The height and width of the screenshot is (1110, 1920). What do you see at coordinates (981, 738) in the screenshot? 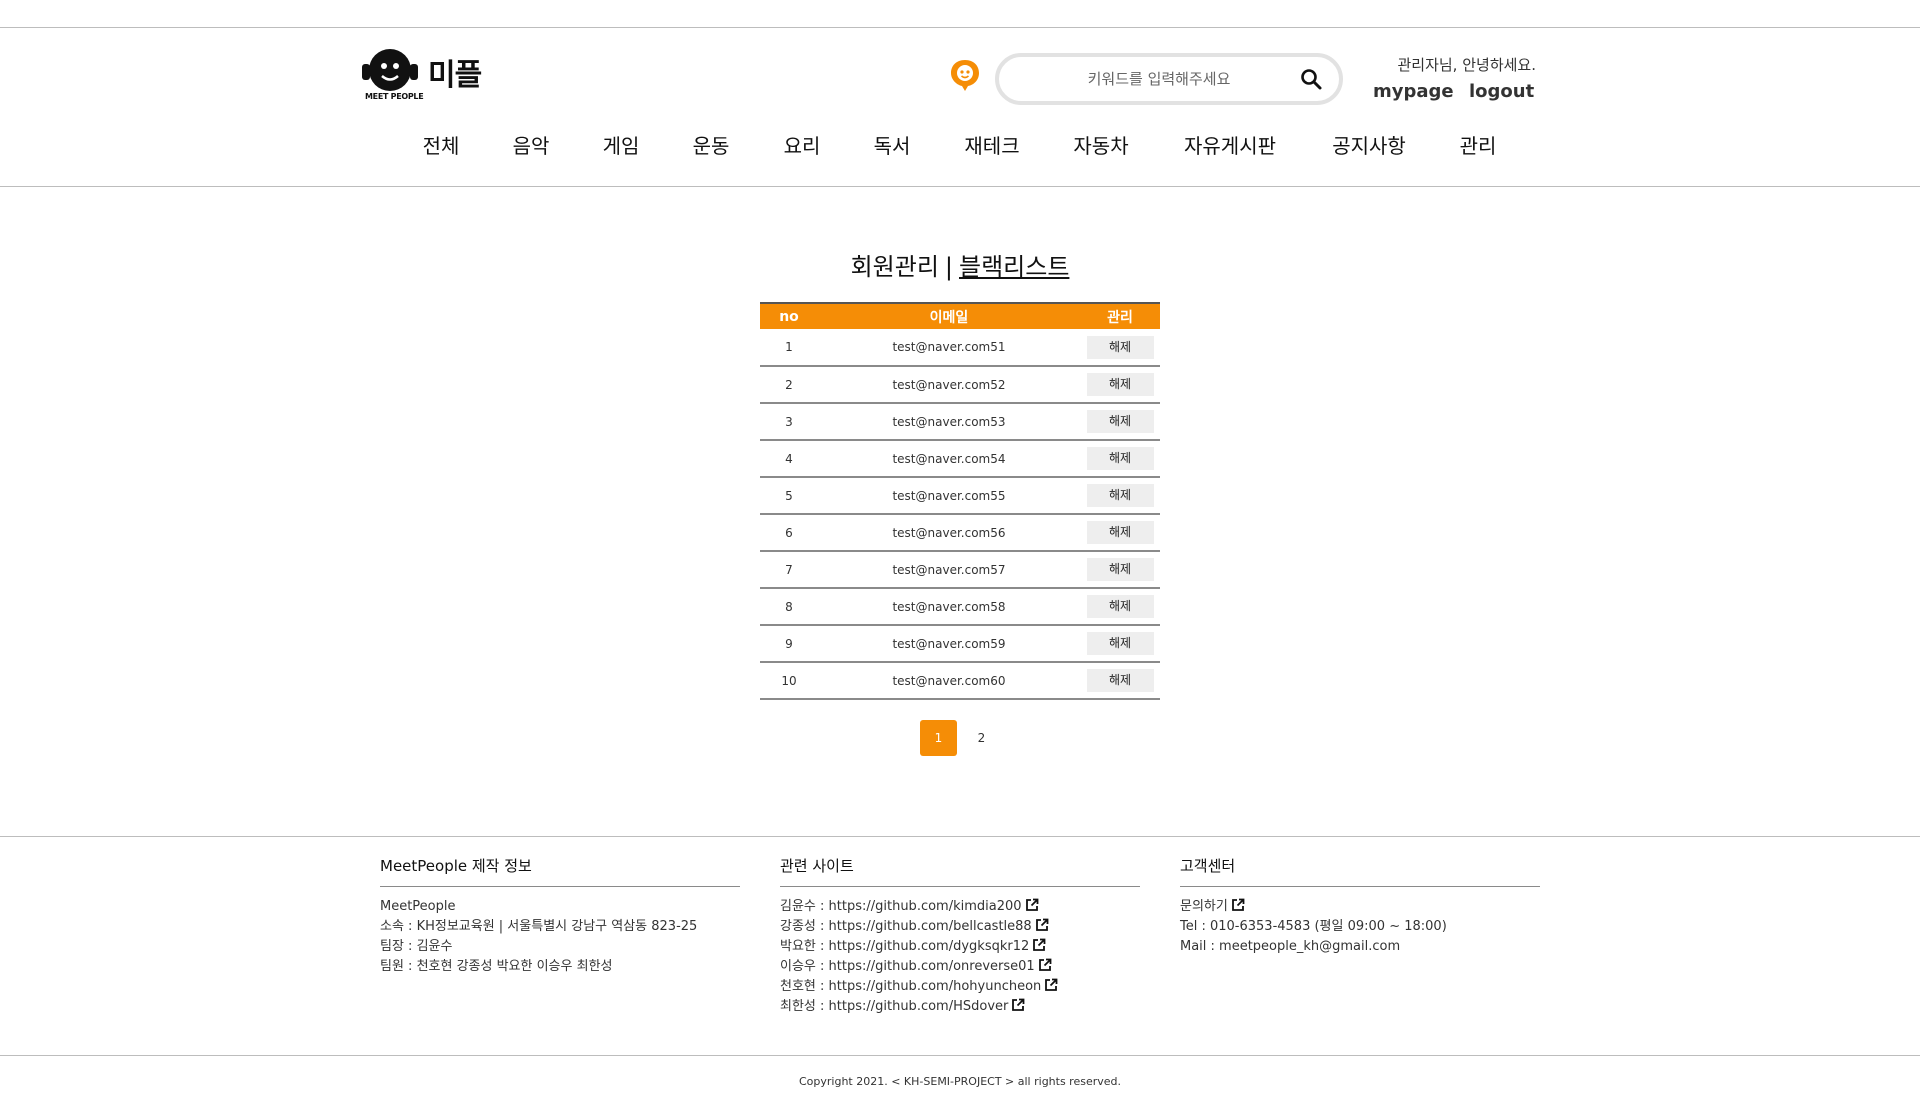
I see `page-button-2: 2` at bounding box center [981, 738].